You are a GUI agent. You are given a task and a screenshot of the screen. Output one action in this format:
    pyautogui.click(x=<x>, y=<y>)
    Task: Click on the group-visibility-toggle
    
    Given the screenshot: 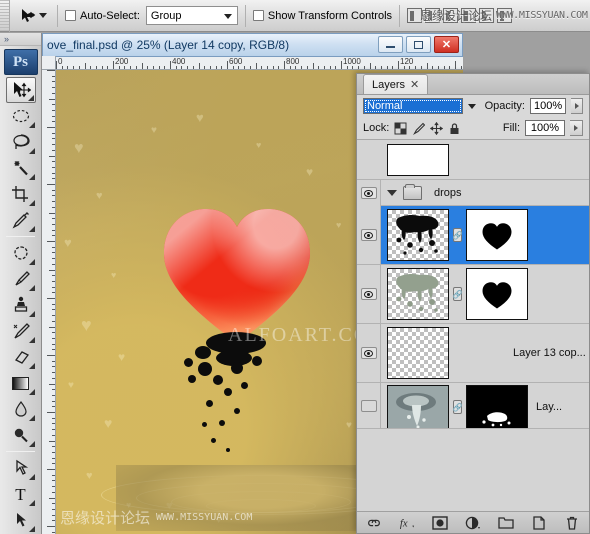 What is the action you would take?
    pyautogui.click(x=369, y=193)
    